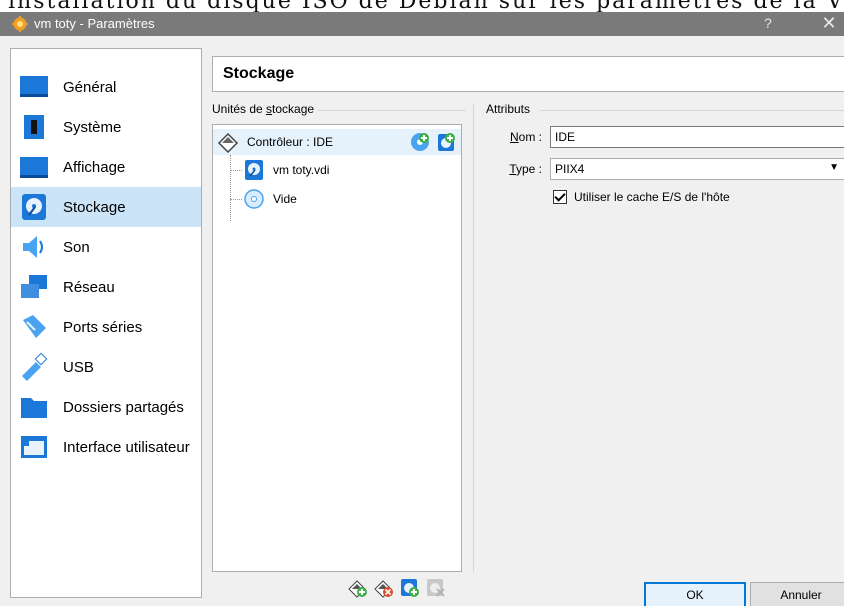 Image resolution: width=844 pixels, height=606 pixels. What do you see at coordinates (34, 86) in the screenshot?
I see `general-icon` at bounding box center [34, 86].